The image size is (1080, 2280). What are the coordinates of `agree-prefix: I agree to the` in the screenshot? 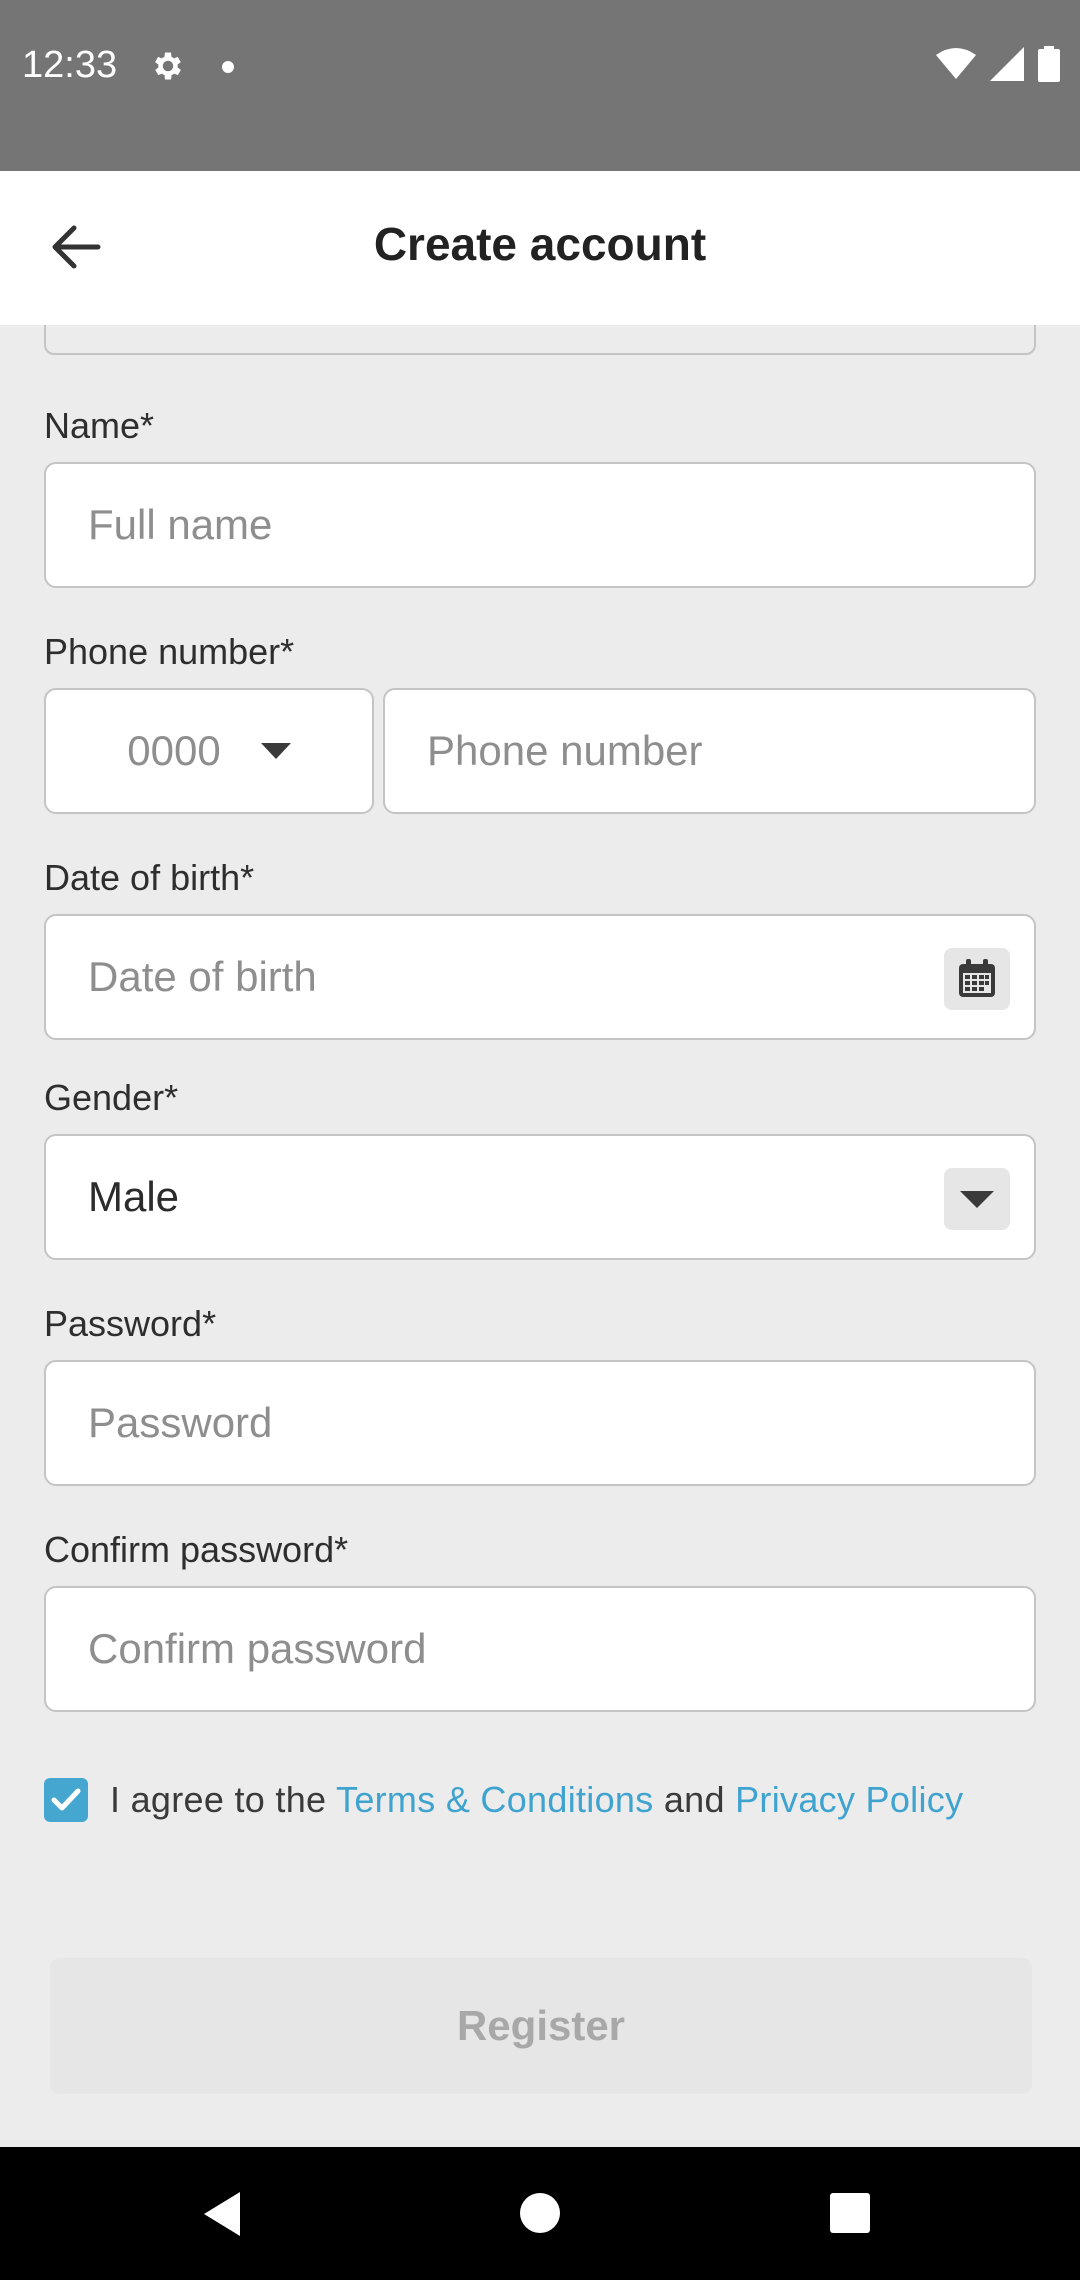 It's located at (223, 1799).